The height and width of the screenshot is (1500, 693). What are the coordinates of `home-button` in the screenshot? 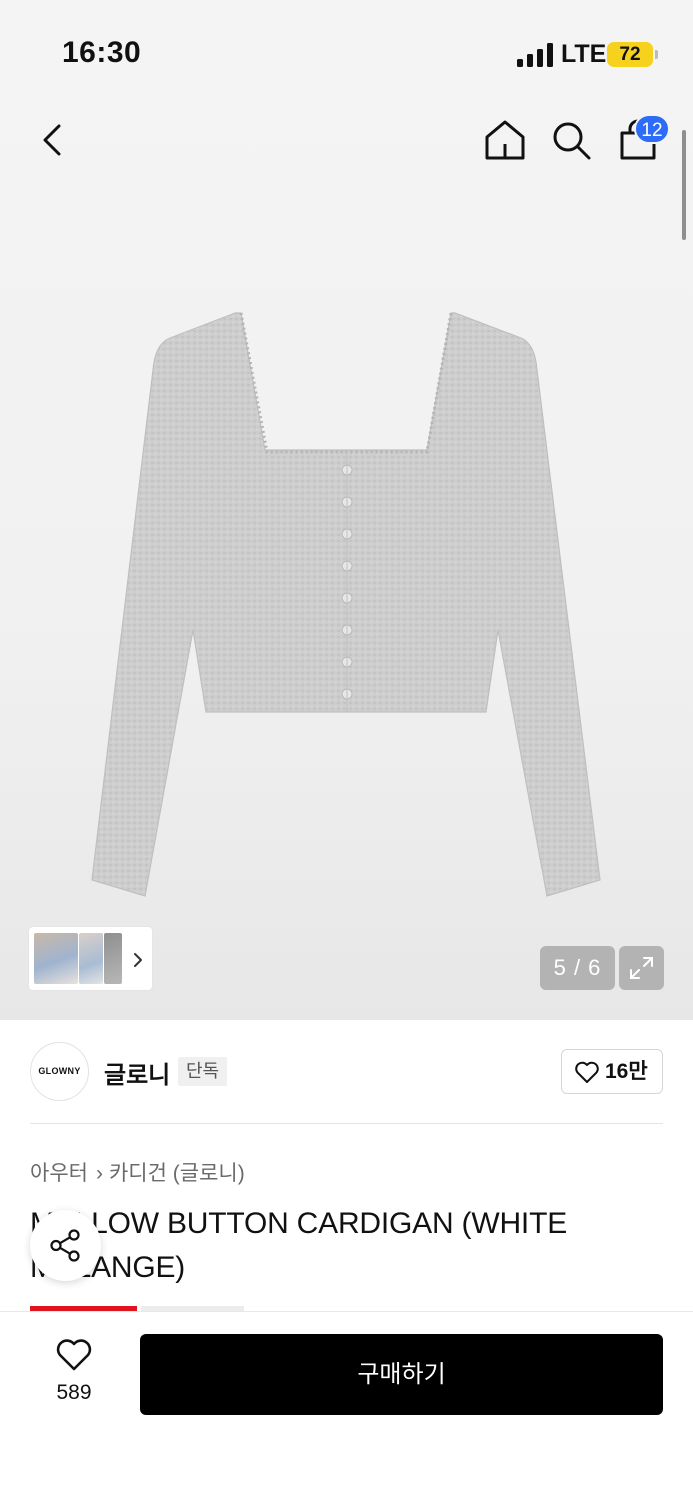 It's located at (505, 140).